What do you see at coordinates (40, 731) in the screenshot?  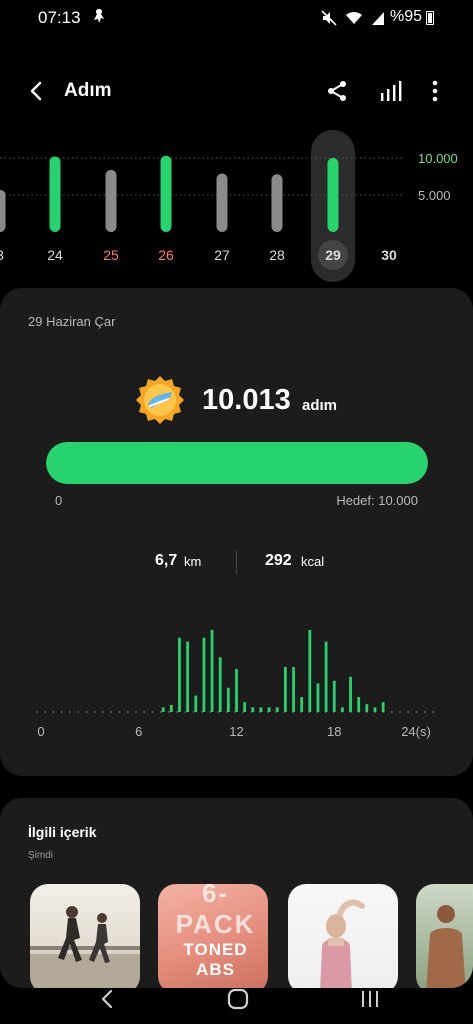 I see `x-tick-label: 0` at bounding box center [40, 731].